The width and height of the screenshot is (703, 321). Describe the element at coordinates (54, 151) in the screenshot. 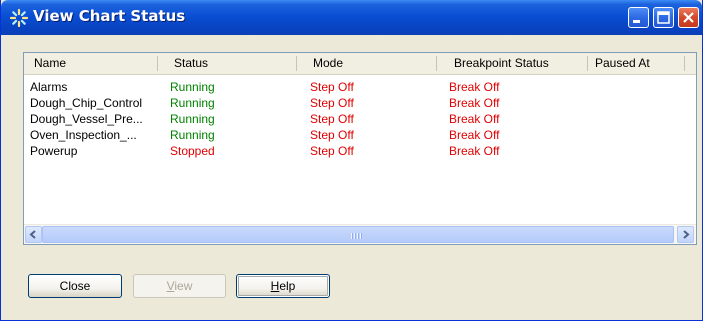

I see `row-name: Powerup` at that location.